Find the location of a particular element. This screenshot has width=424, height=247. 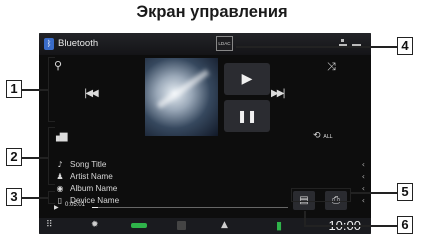

navigation-icon: ▲ is located at coordinates (224, 225).